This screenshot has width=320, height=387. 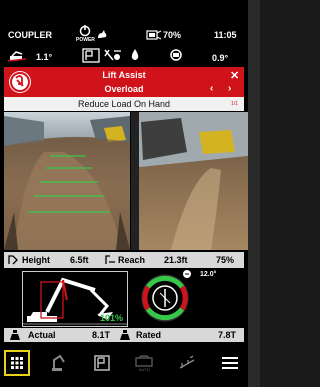 What do you see at coordinates (124, 89) in the screenshot?
I see `alert-subtitle: Overload` at bounding box center [124, 89].